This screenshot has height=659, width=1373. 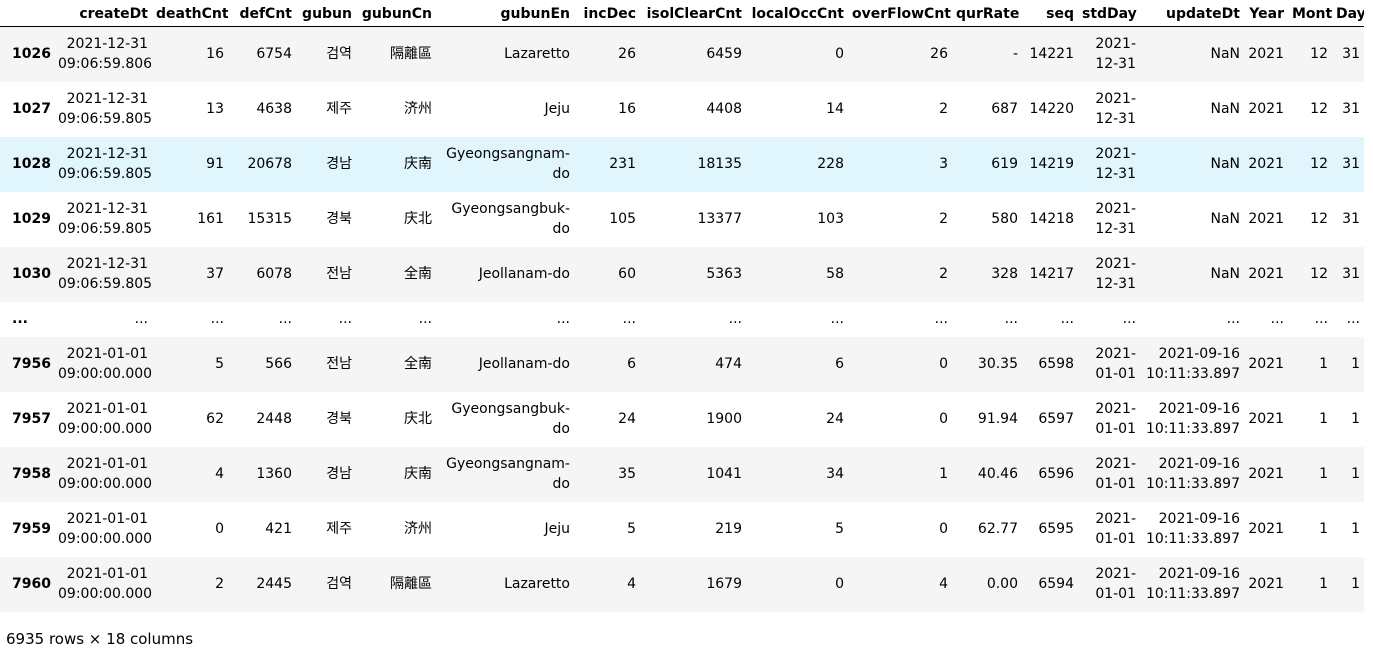 I want to click on column-header-isolclearcnt: isolClearCnt, so click(x=693, y=13).